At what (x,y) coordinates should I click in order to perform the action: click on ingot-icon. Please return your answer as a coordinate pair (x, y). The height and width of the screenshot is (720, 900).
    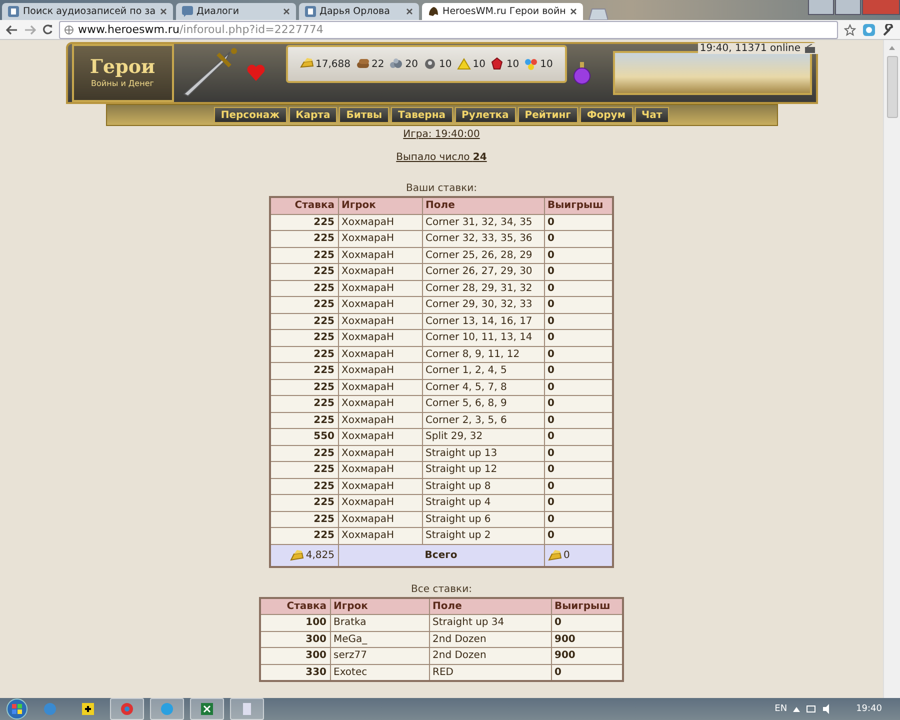
    Looking at the image, I should click on (555, 555).